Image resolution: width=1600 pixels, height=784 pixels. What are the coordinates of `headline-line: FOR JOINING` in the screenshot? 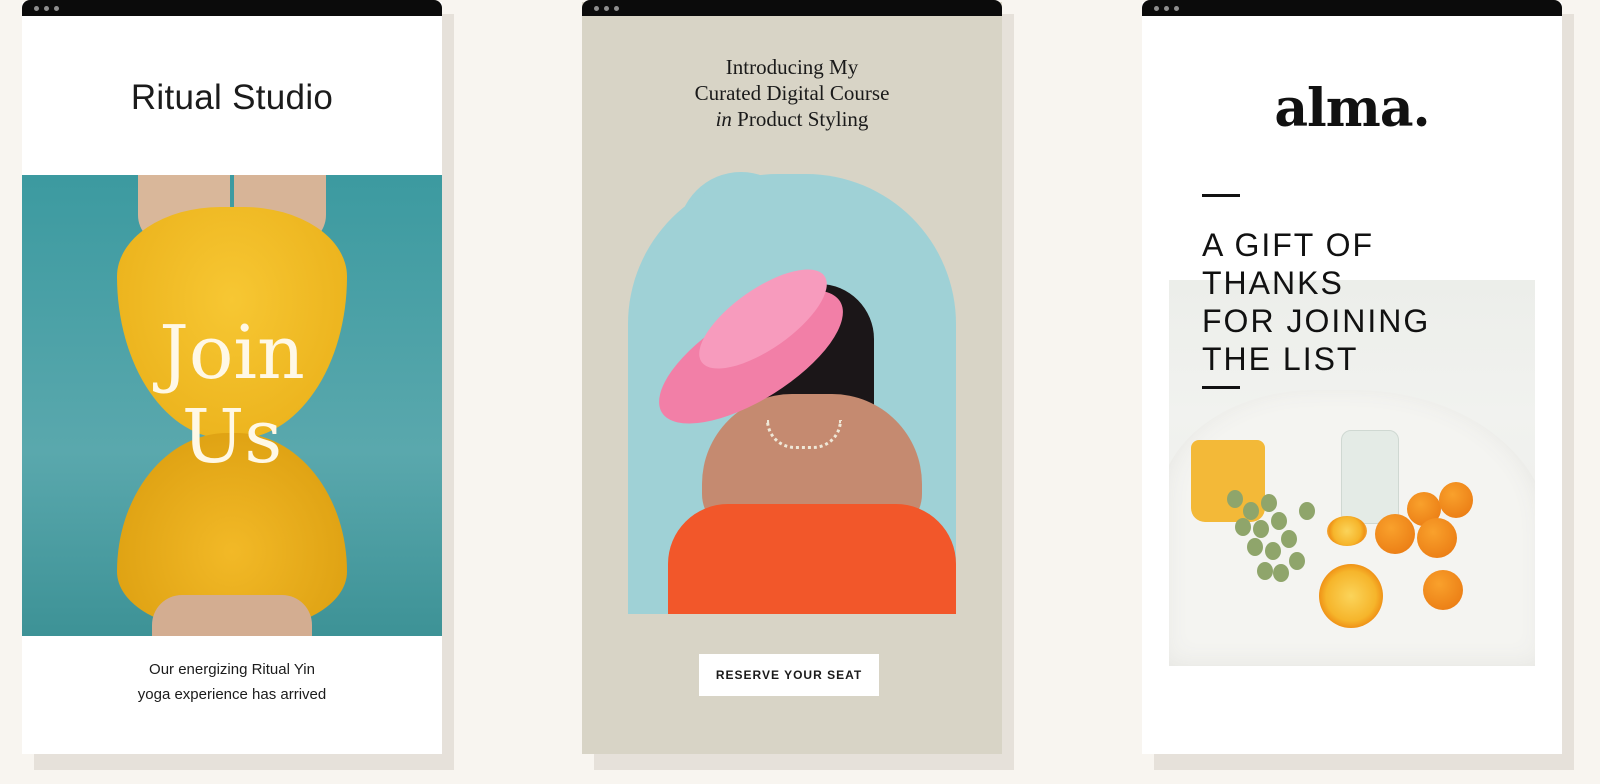 It's located at (1316, 321).